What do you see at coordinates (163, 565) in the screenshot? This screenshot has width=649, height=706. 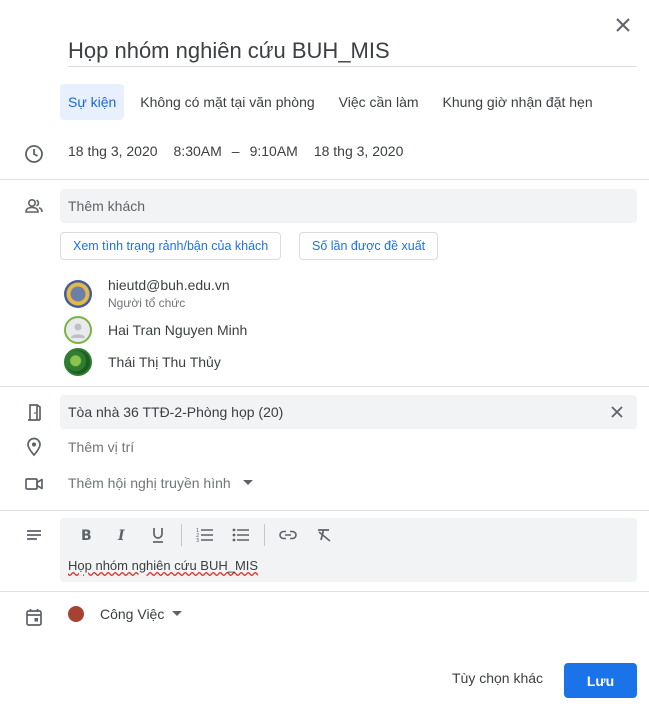 I see `description-text: Họp nhóm nghiên cứu BUH_MIS` at bounding box center [163, 565].